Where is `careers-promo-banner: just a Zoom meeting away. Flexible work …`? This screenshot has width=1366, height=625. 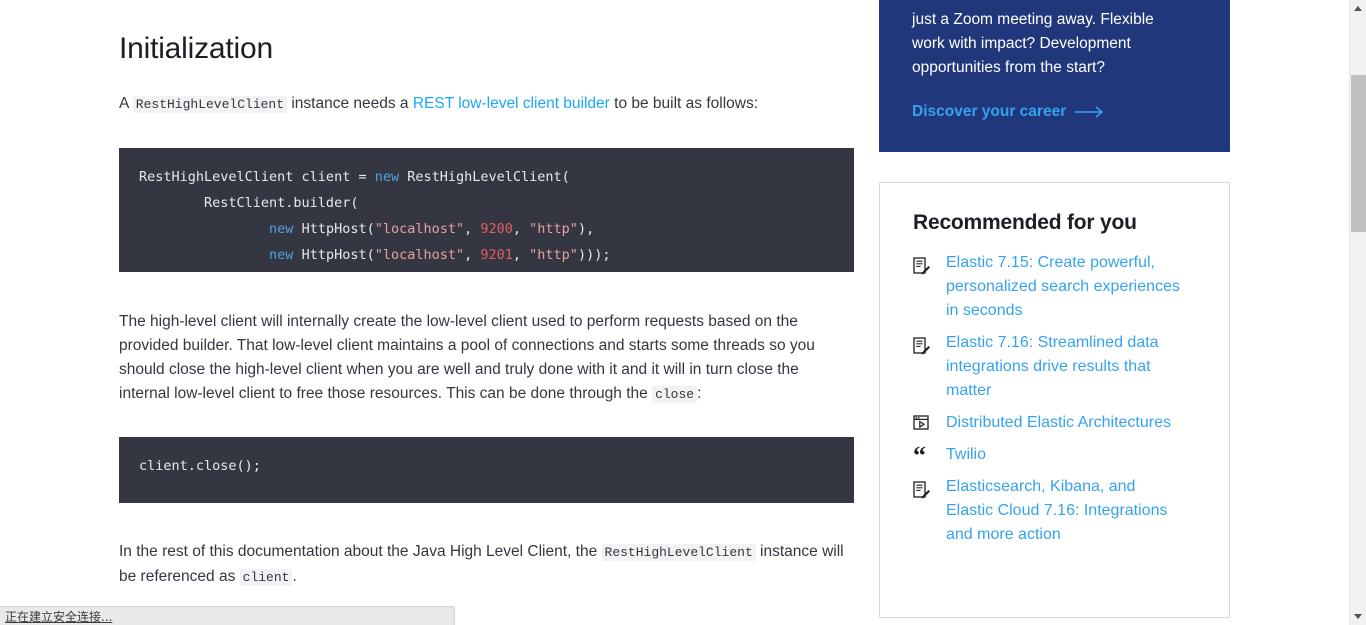 careers-promo-banner: just a Zoom meeting away. Flexible work … is located at coordinates (1054, 76).